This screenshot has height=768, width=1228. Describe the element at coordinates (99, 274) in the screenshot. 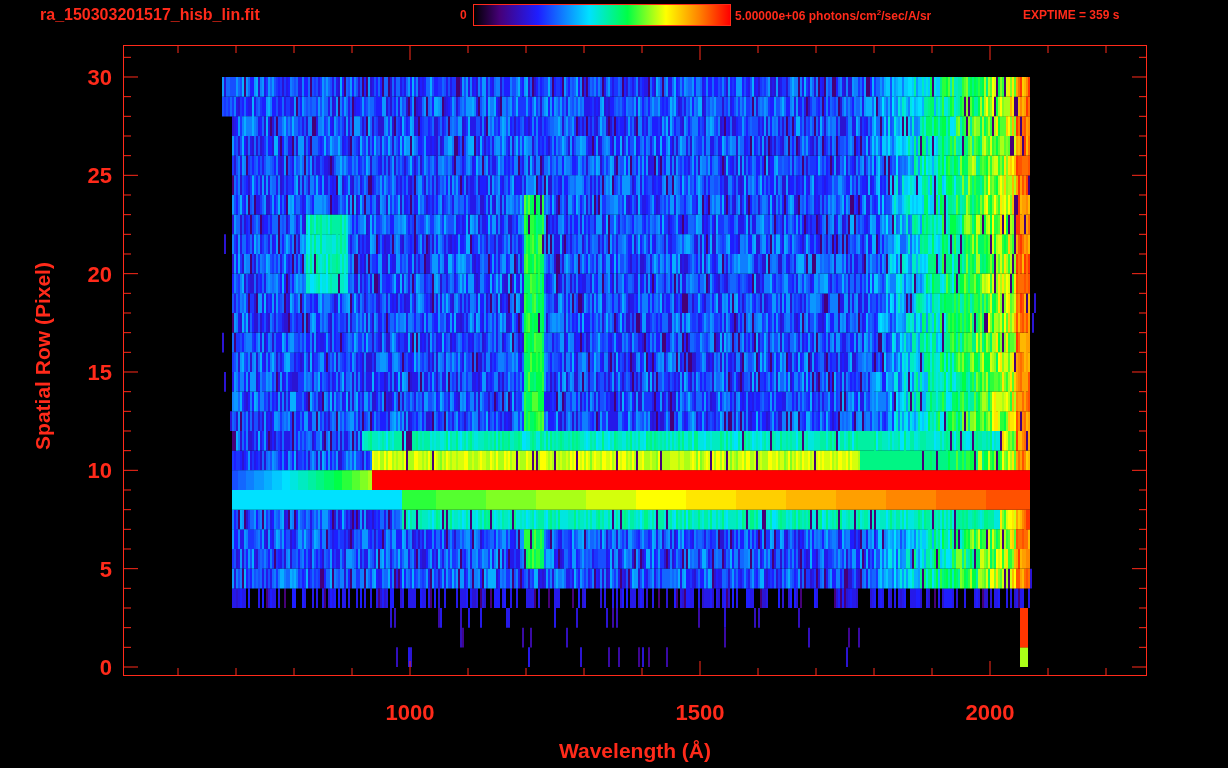

I see `y-tick-label: 20` at that location.